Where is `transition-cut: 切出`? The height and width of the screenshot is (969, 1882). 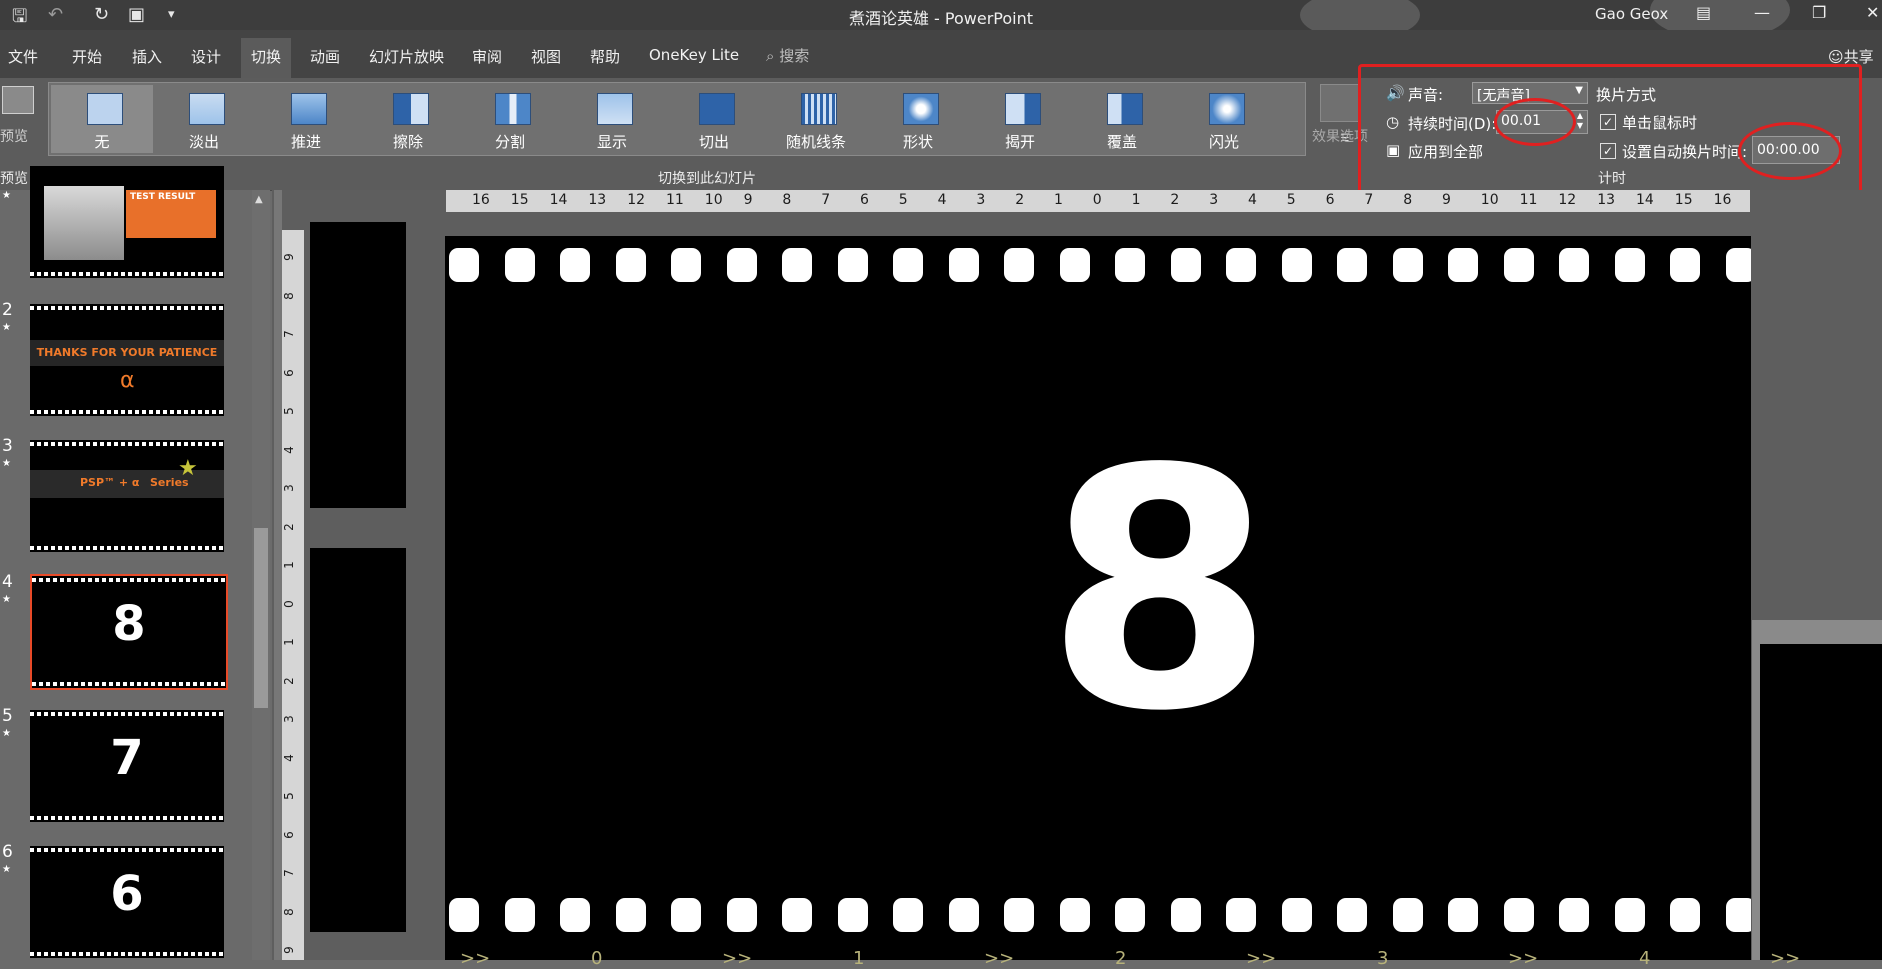 transition-cut: 切出 is located at coordinates (714, 119).